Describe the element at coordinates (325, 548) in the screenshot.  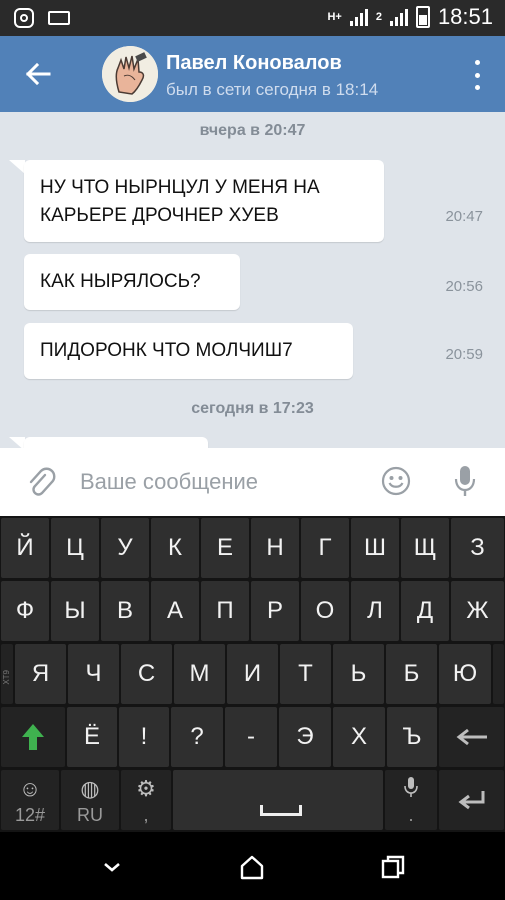
I see `key: Г` at that location.